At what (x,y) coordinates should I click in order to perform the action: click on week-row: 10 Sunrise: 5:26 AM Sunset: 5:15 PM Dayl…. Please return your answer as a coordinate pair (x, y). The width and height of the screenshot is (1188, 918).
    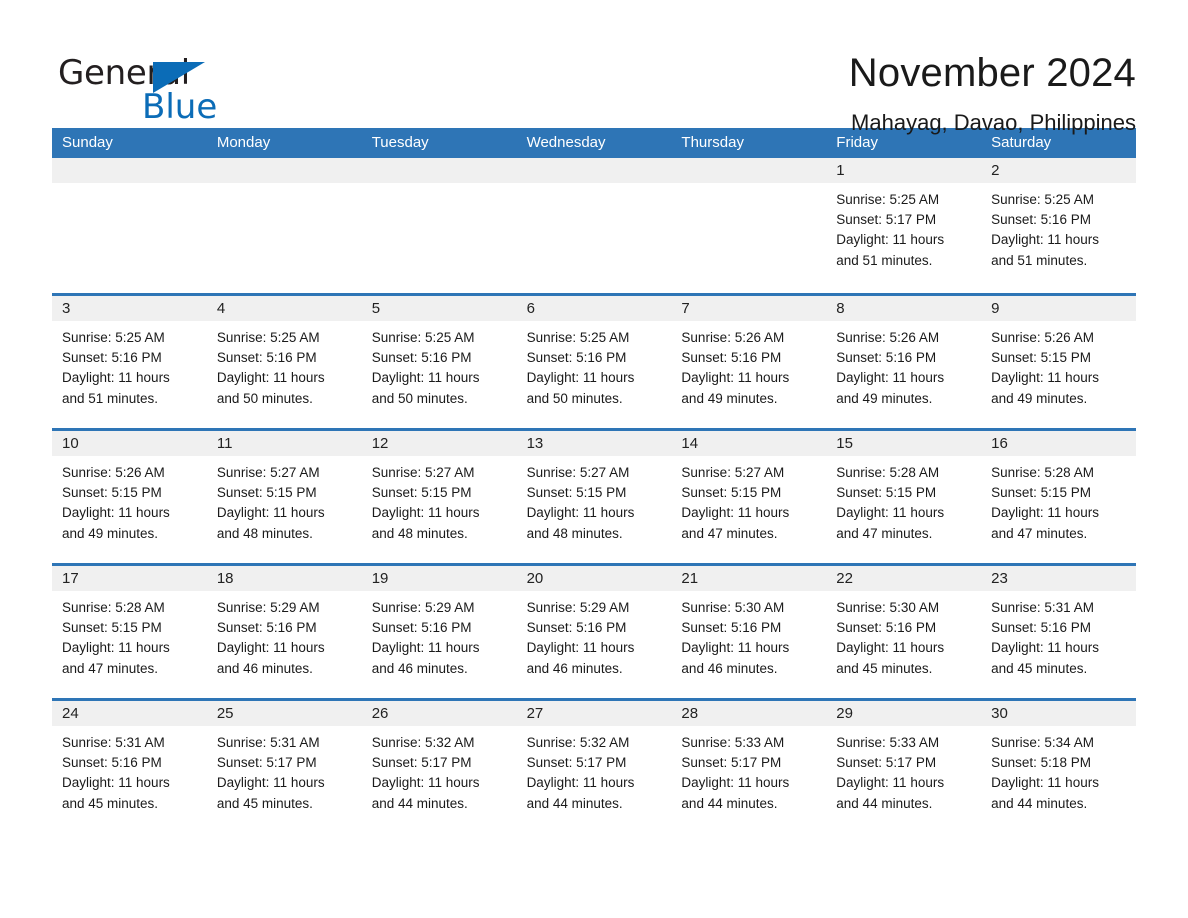
    Looking at the image, I should click on (594, 495).